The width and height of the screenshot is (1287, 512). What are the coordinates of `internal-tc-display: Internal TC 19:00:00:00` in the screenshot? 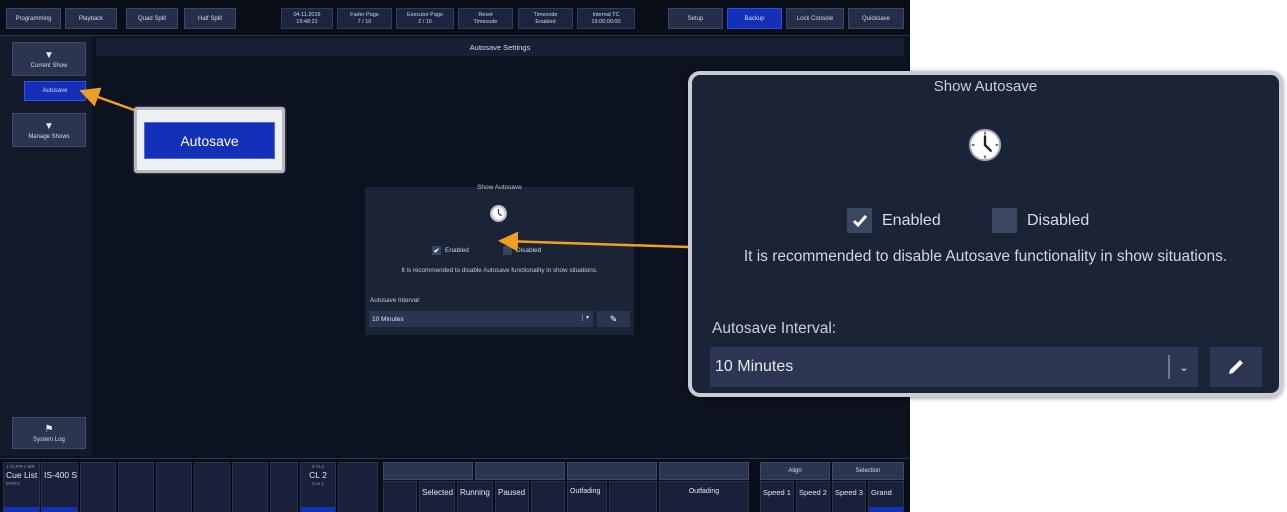 It's located at (606, 18).